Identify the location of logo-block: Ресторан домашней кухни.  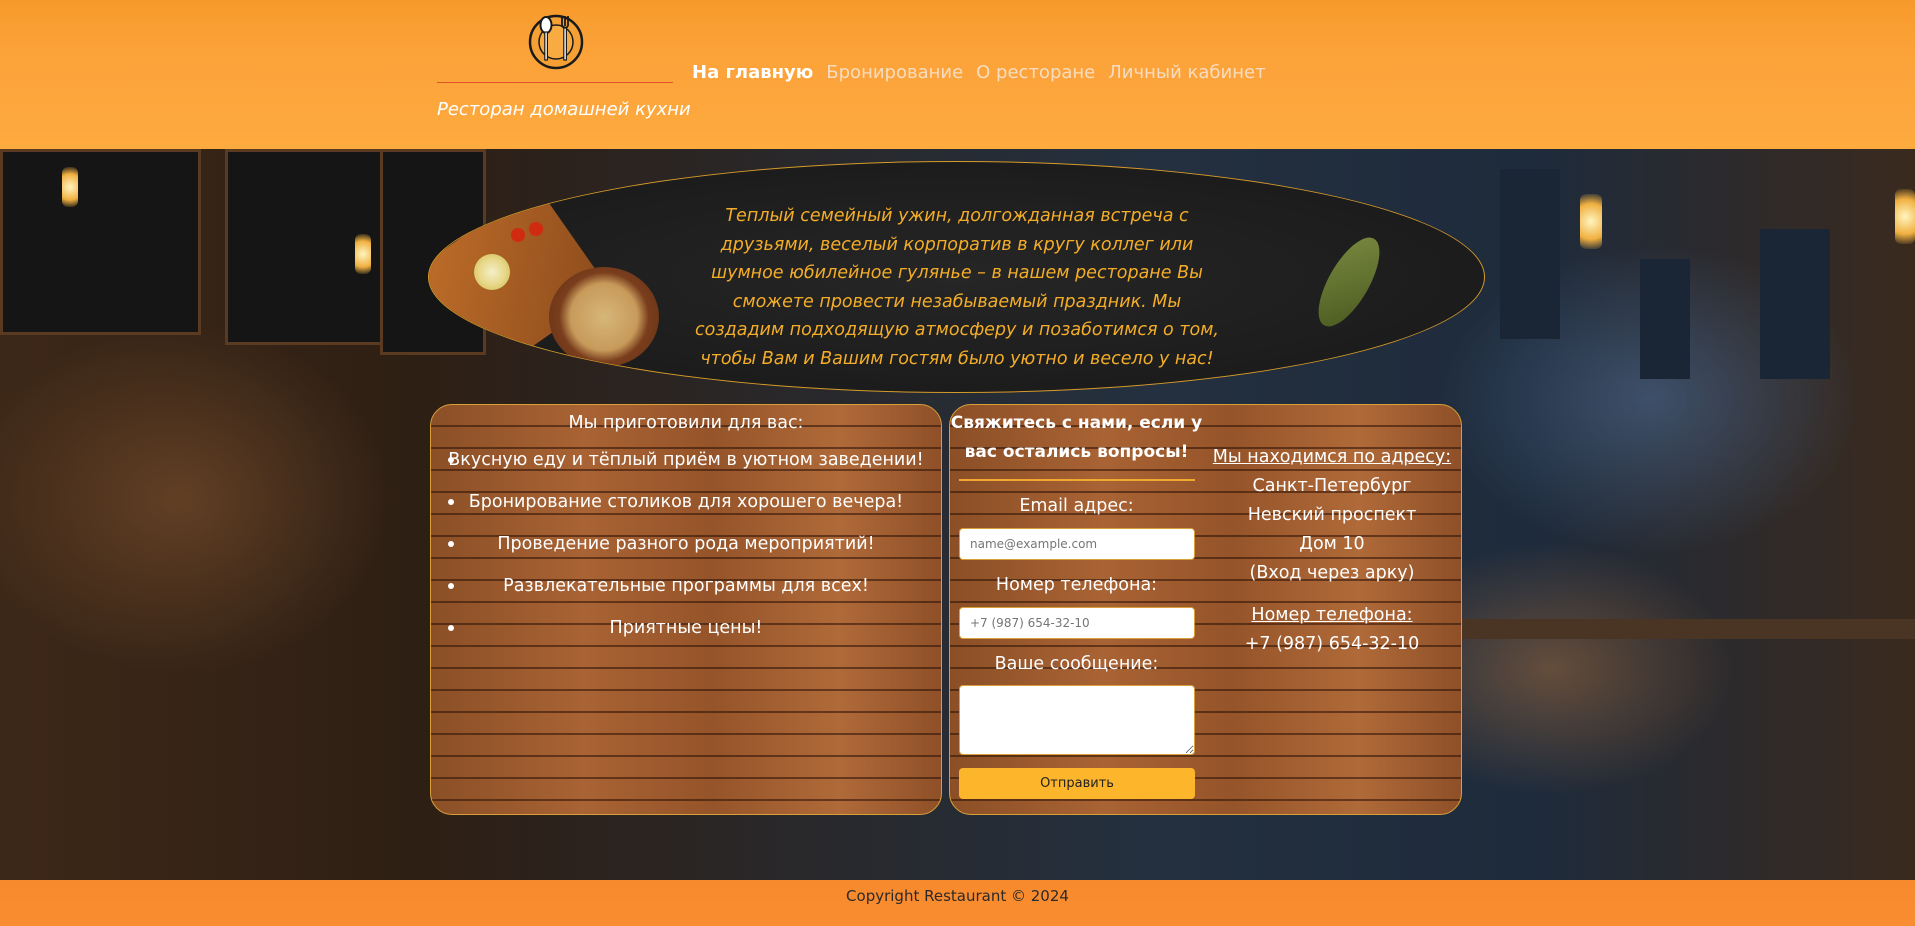
(564, 74).